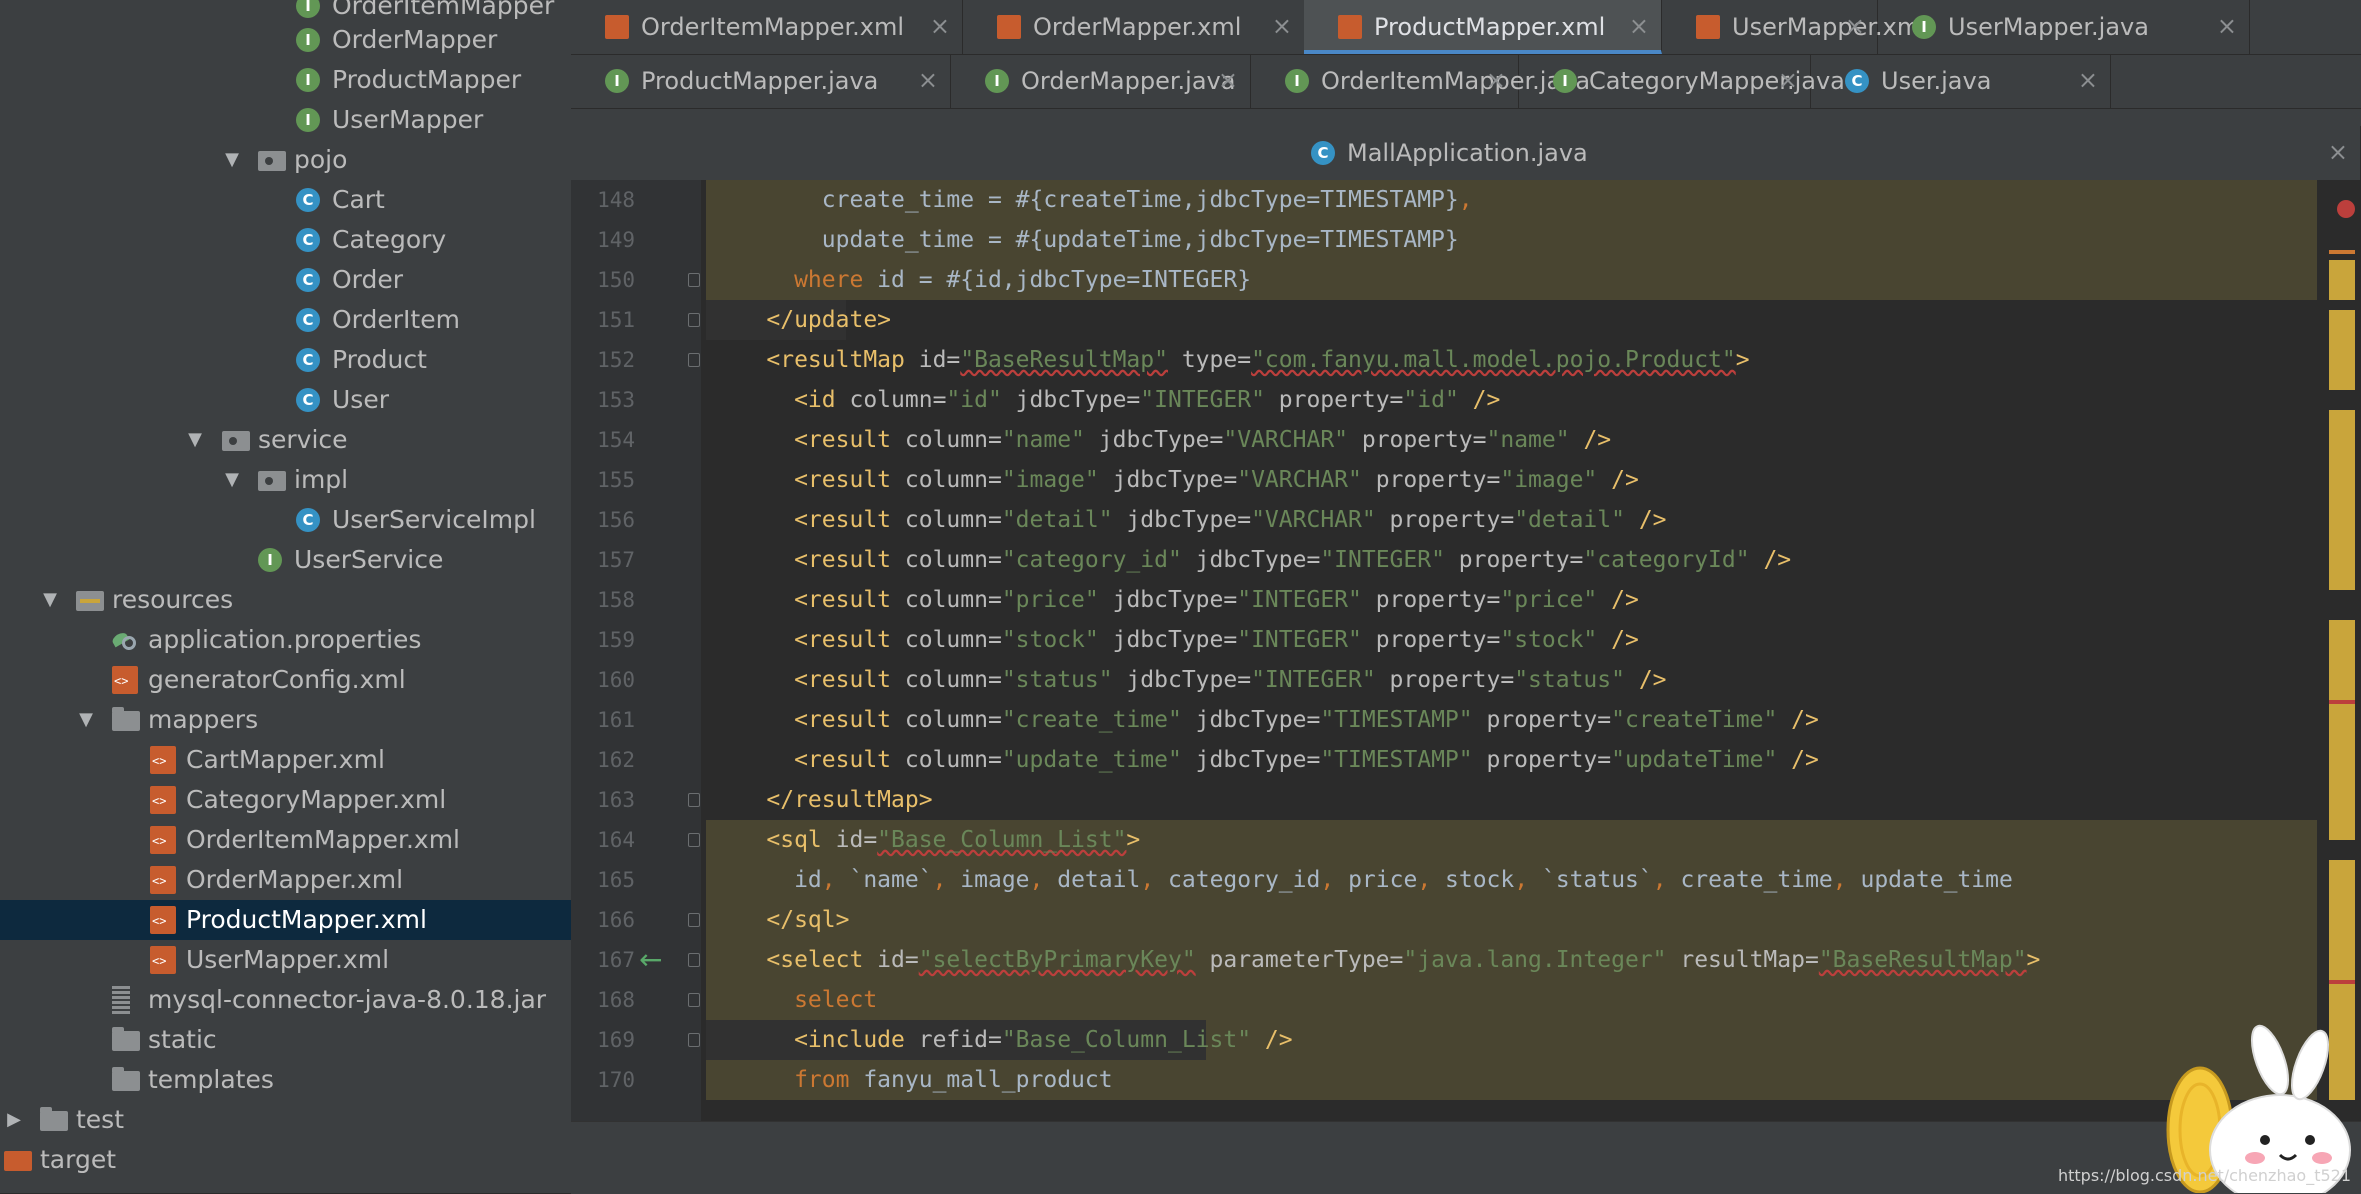 Image resolution: width=2361 pixels, height=1194 pixels. What do you see at coordinates (285, 80) in the screenshot?
I see `tree-item: I ProductMapper` at bounding box center [285, 80].